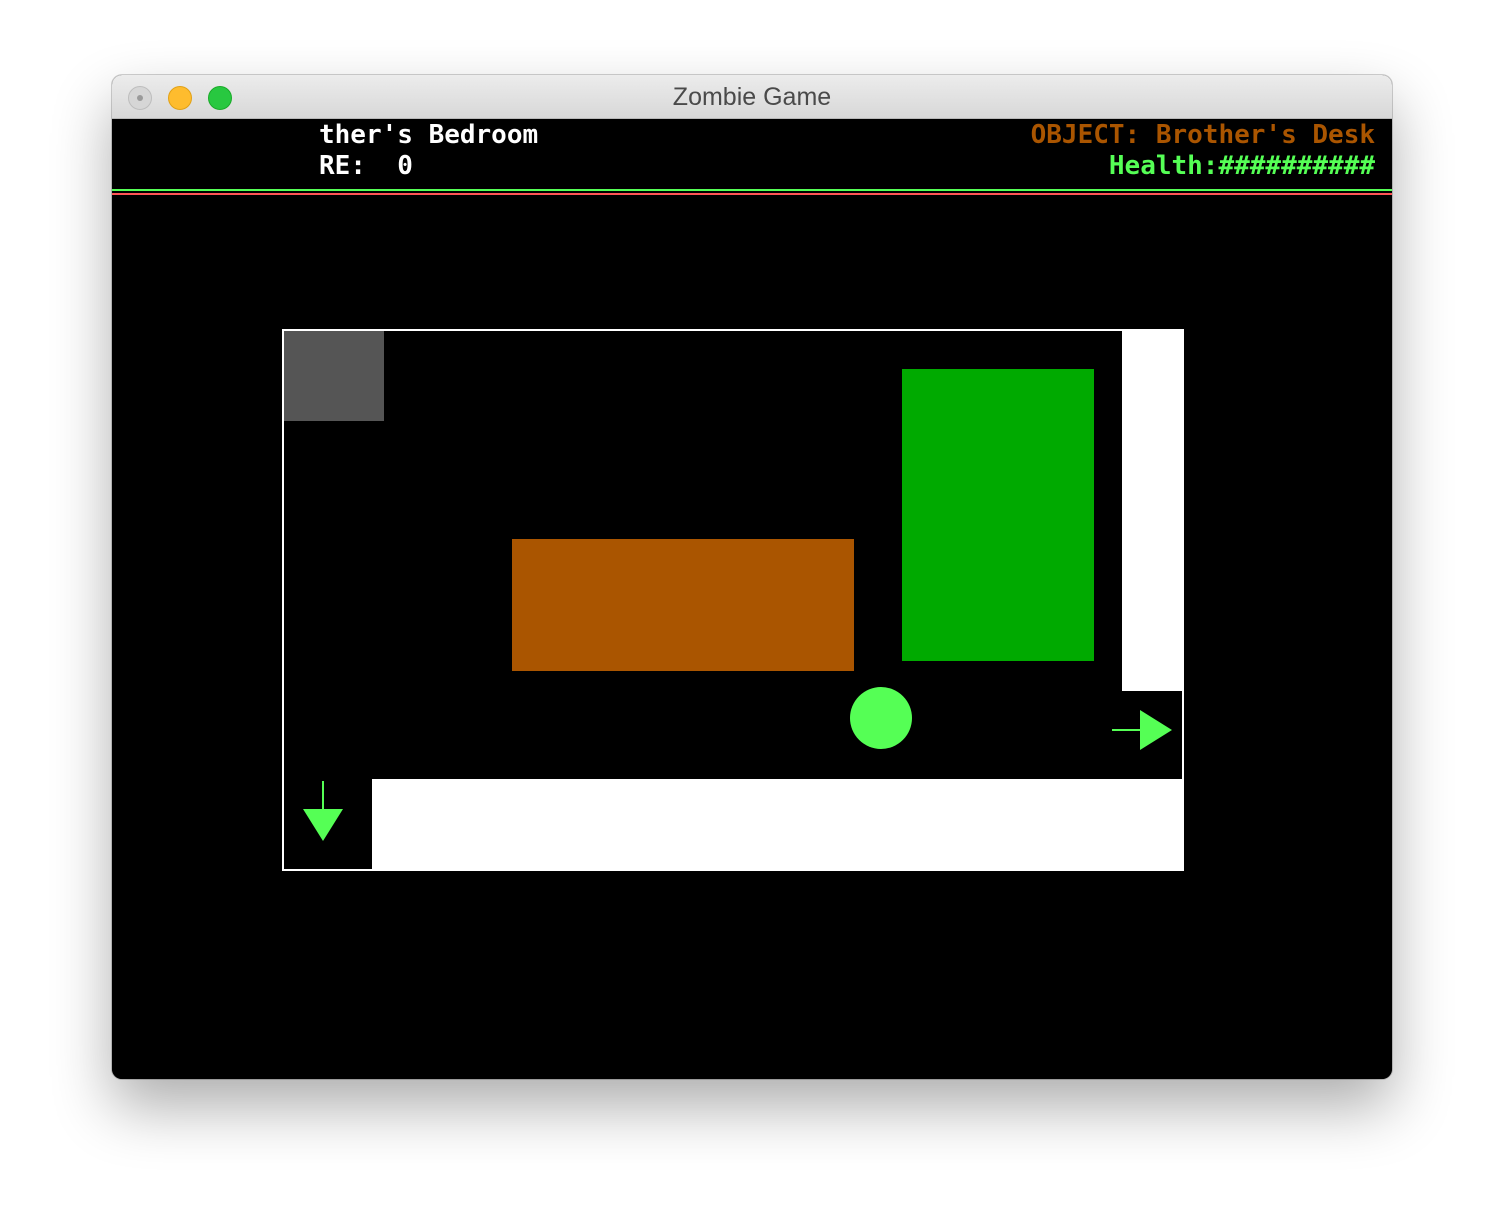 The width and height of the screenshot is (1504, 1228). I want to click on brown-bed-object, so click(683, 605).